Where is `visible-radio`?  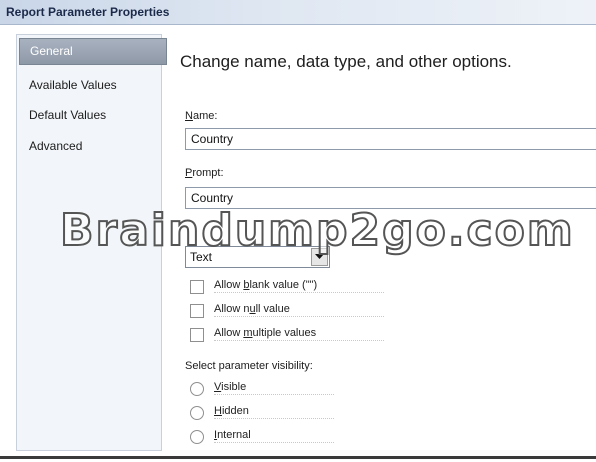
visible-radio is located at coordinates (197, 389).